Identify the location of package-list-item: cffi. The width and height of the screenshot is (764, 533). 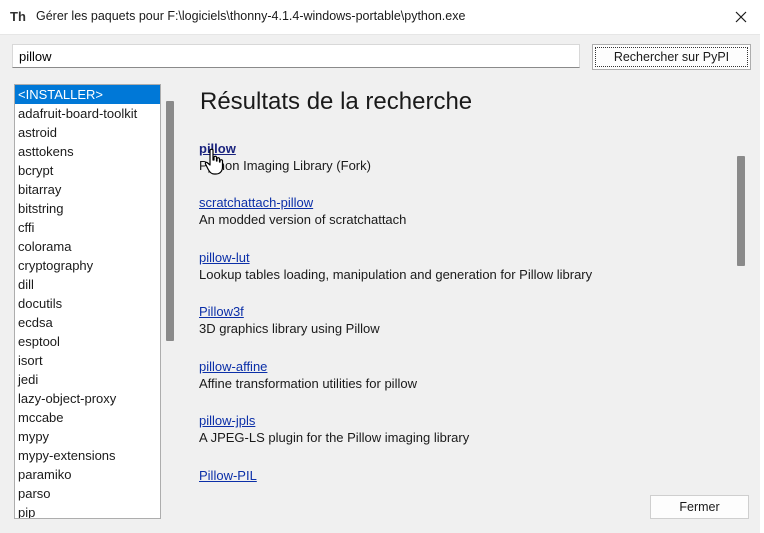
(87, 227).